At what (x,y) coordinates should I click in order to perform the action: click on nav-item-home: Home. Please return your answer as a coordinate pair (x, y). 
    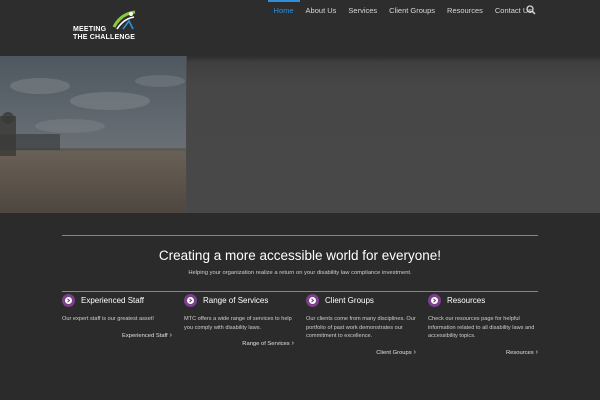
    Looking at the image, I should click on (283, 11).